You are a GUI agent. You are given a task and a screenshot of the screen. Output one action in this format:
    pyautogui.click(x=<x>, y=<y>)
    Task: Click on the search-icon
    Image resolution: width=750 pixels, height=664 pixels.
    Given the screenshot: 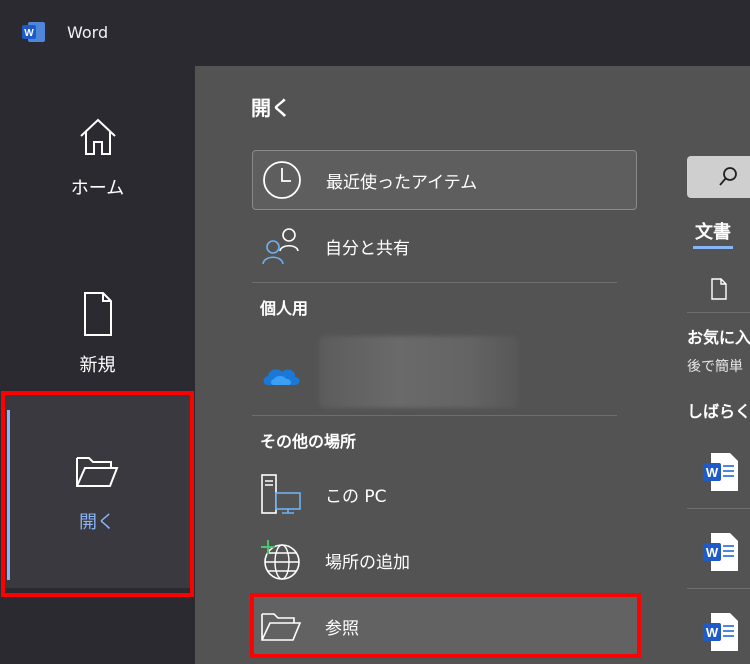 What is the action you would take?
    pyautogui.click(x=728, y=176)
    